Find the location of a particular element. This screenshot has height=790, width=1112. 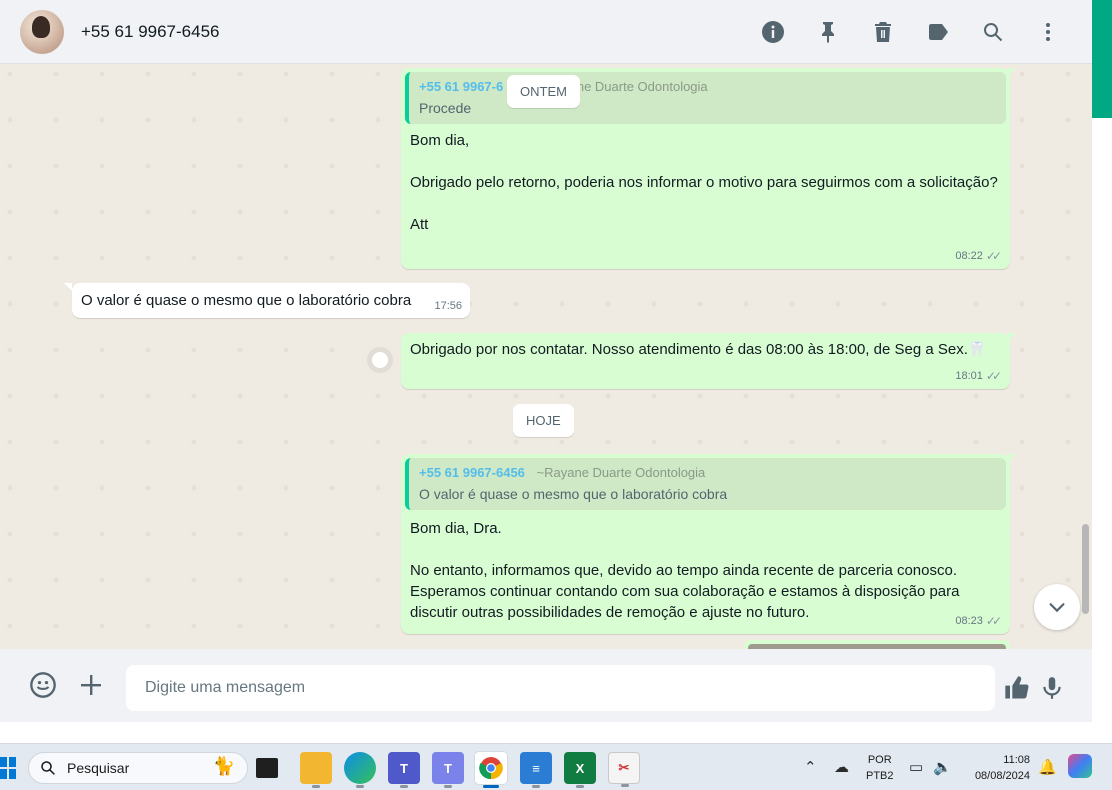

message-meta: 08:22 ✓✓ is located at coordinates (978, 256).